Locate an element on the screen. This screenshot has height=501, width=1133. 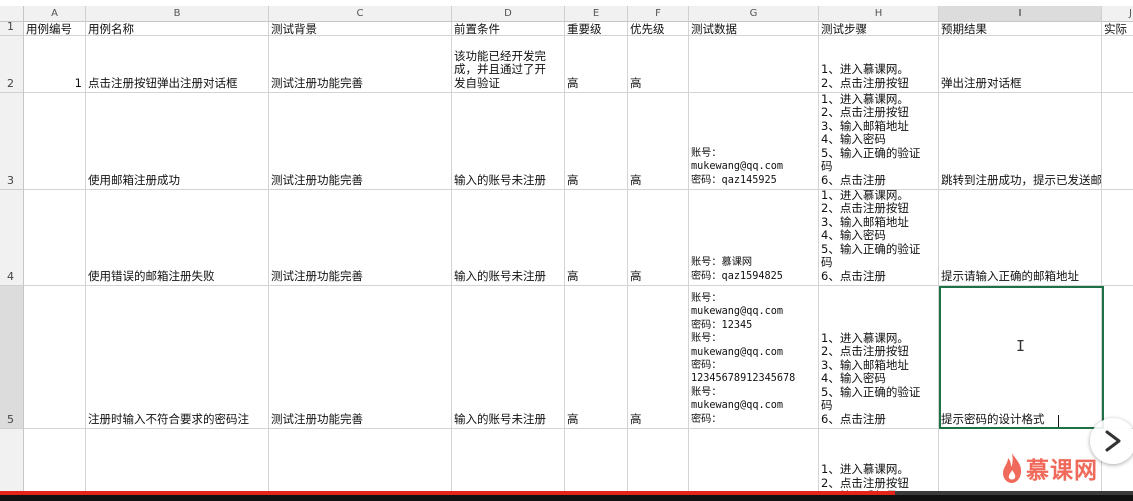
cell-h2: 1、进入慕课网。 2、点击注册按钮 is located at coordinates (879, 64).